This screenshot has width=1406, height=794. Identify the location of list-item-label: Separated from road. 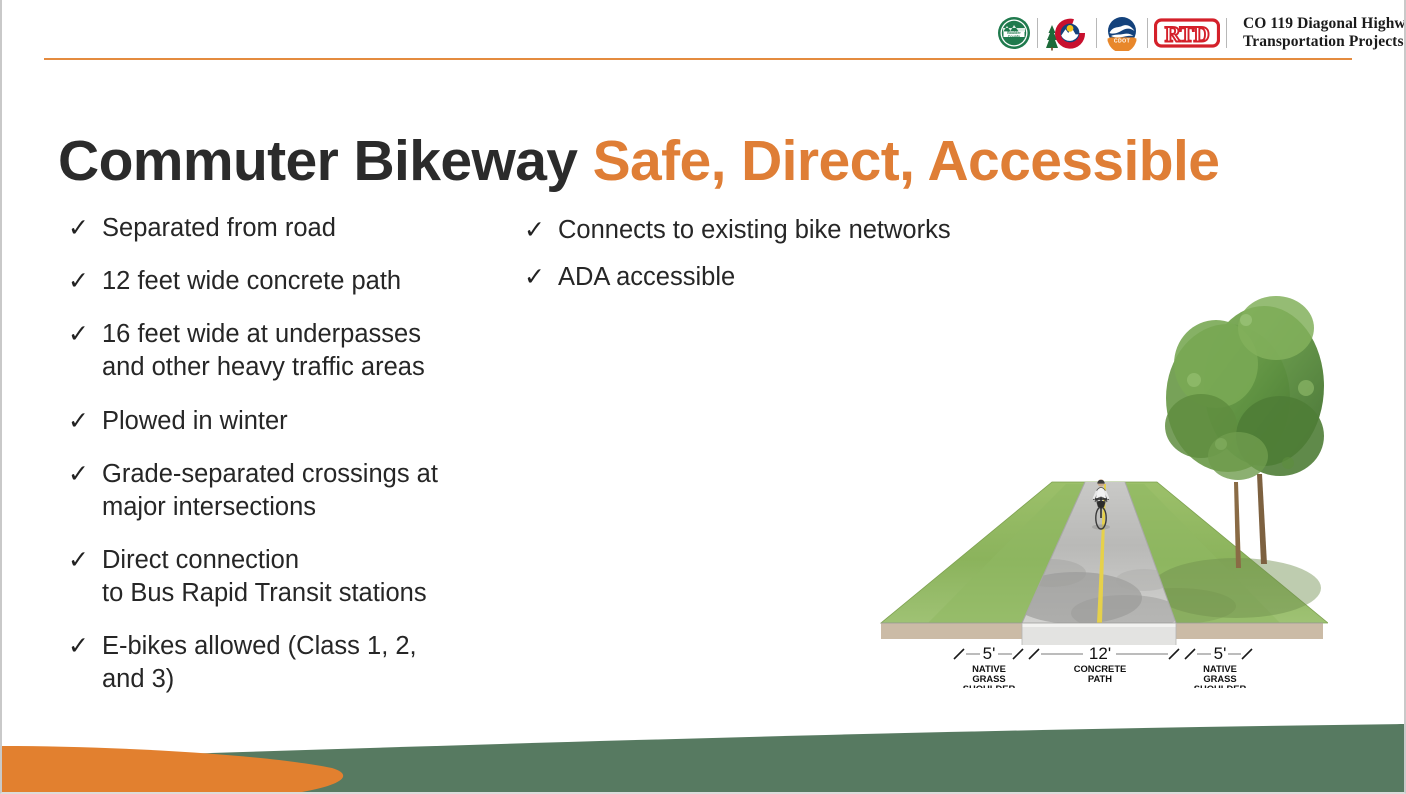
(219, 228).